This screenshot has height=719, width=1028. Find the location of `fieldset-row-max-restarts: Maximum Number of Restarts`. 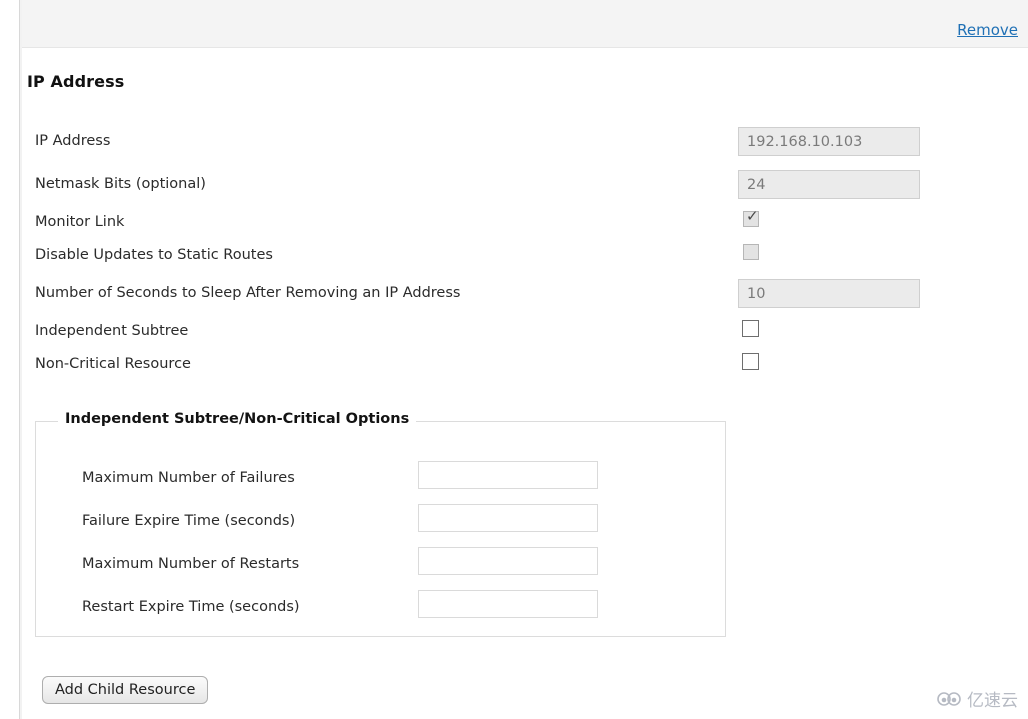

fieldset-row-max-restarts: Maximum Number of Restarts is located at coordinates (381, 565).